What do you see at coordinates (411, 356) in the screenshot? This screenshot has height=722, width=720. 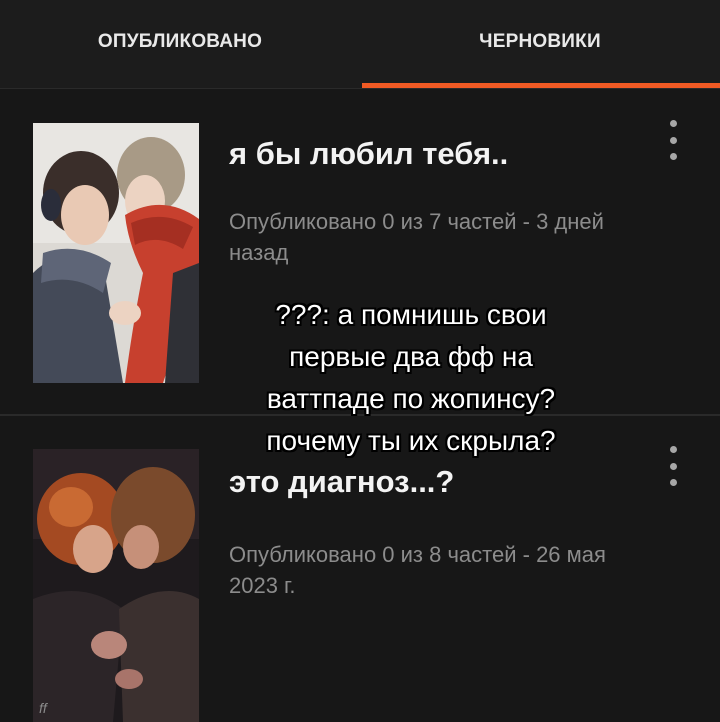 I see `caption-line: первые два фф на` at bounding box center [411, 356].